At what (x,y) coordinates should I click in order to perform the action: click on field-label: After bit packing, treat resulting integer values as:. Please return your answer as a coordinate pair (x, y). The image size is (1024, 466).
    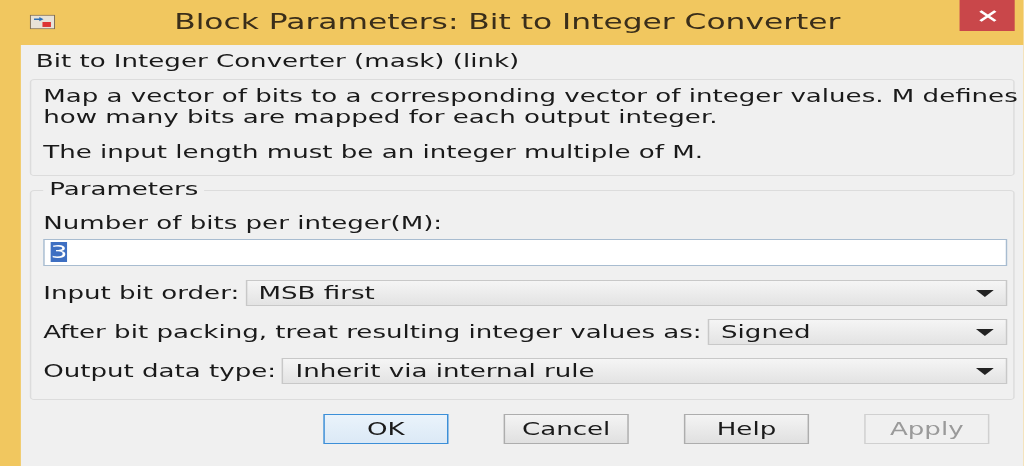
    Looking at the image, I should click on (372, 332).